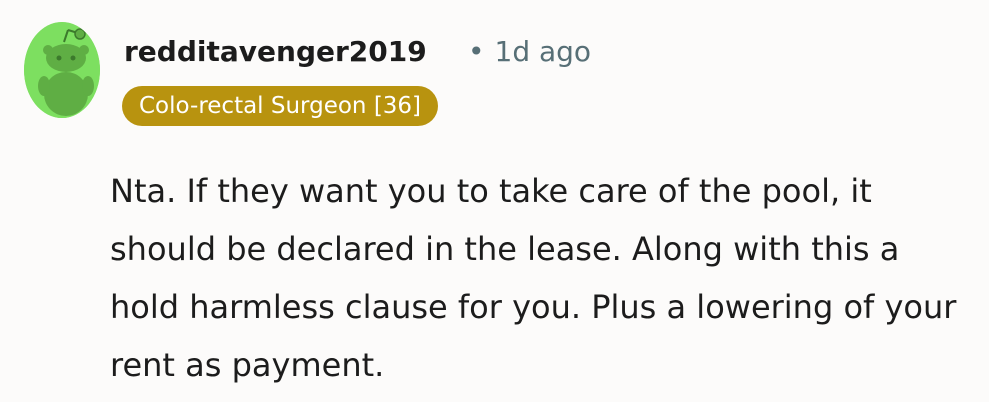 The width and height of the screenshot is (989, 402). I want to click on comment-meta: • 1d ago, so click(529, 52).